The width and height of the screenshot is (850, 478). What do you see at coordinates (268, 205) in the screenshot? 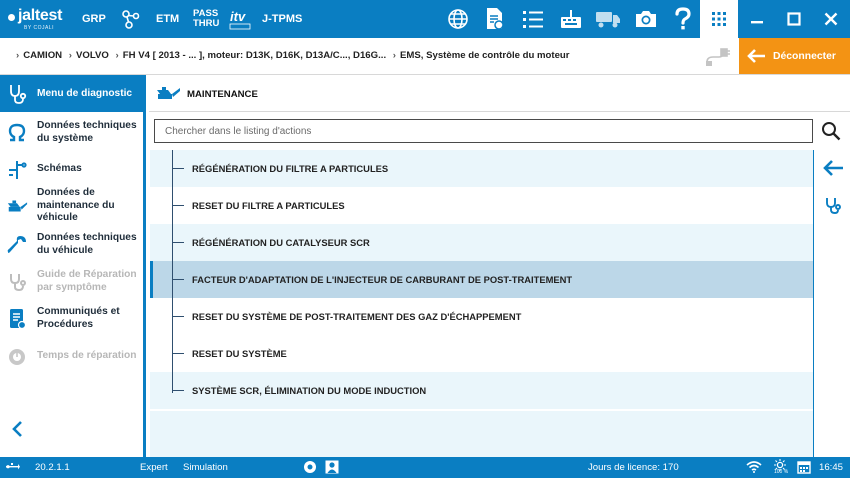
I see `action-label: RESET DU FILTRE A PARTICULES` at bounding box center [268, 205].